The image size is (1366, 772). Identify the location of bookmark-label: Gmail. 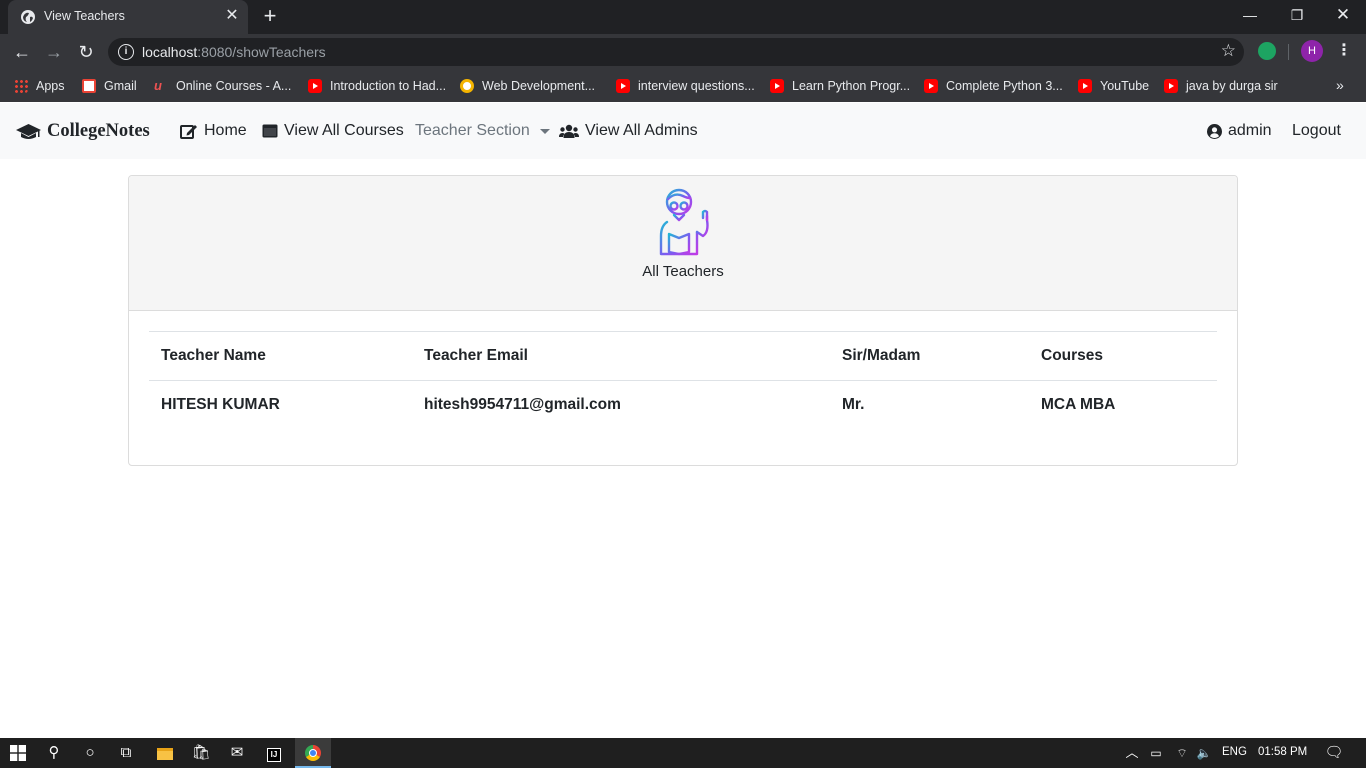
(120, 86).